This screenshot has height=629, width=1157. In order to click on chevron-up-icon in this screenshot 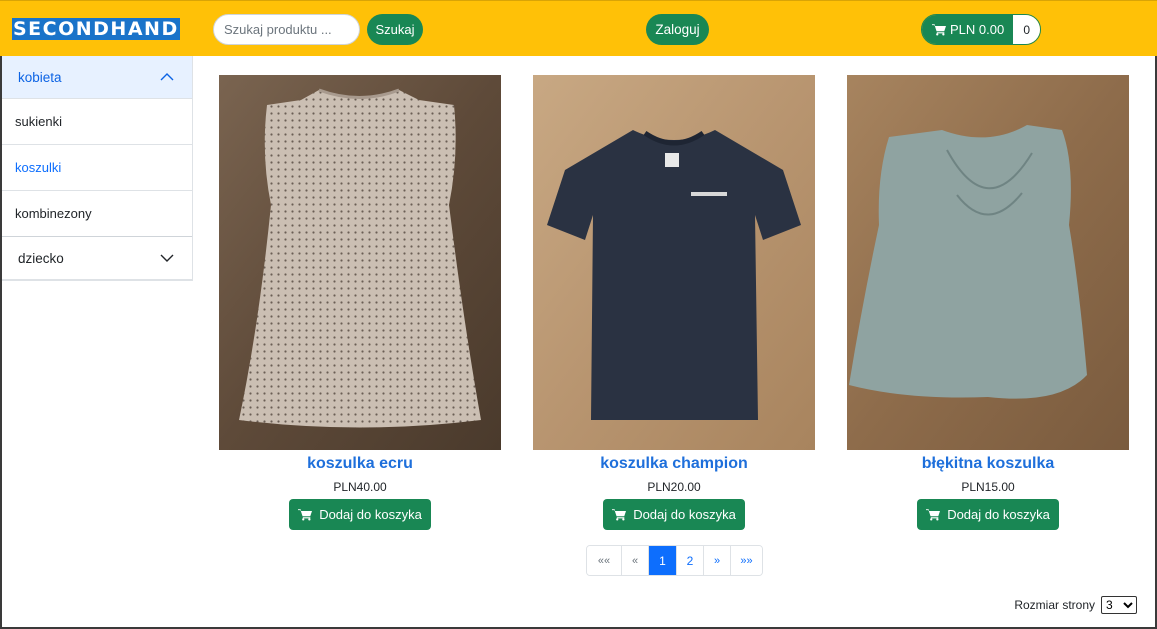, I will do `click(167, 77)`.